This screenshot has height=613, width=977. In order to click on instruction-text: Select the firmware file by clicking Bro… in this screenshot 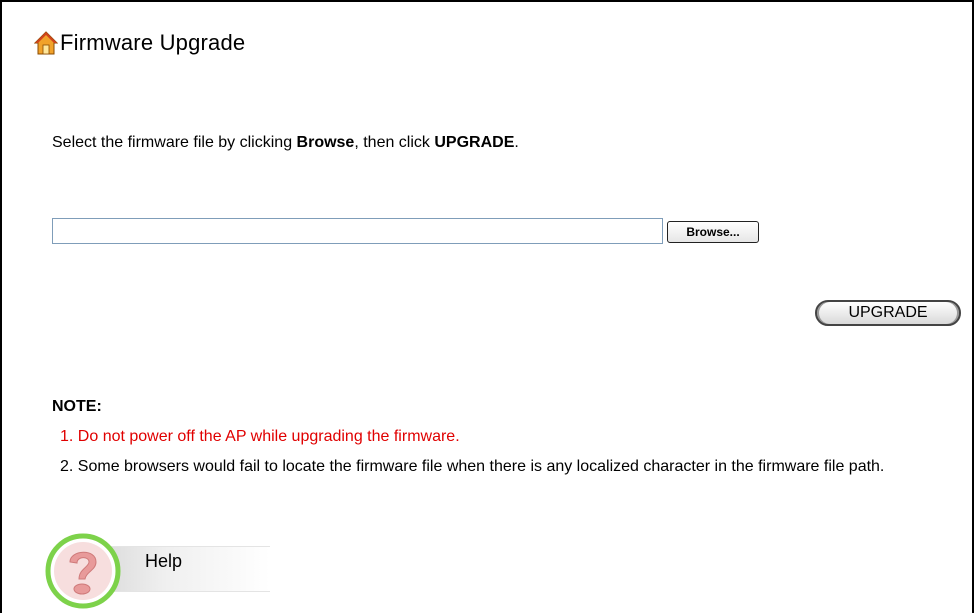, I will do `click(285, 143)`.